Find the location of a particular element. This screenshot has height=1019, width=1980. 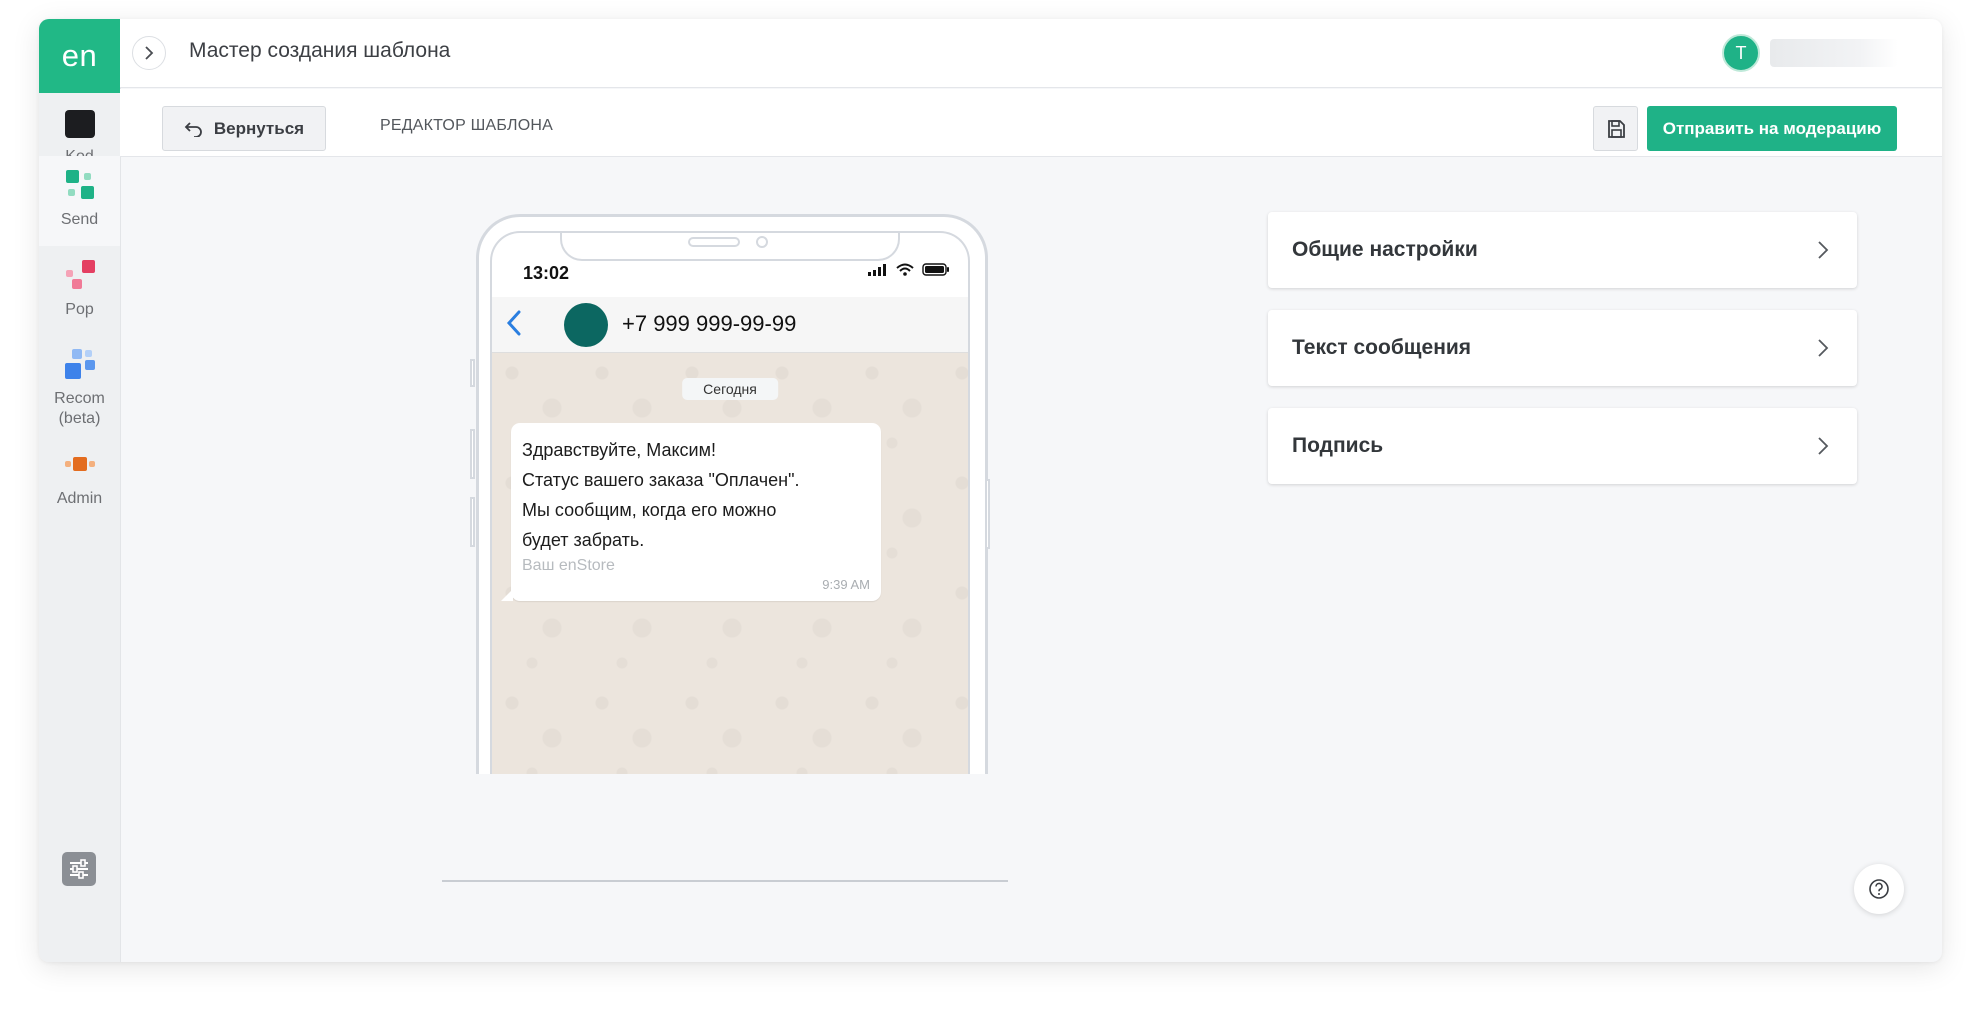

camera is located at coordinates (762, 242).